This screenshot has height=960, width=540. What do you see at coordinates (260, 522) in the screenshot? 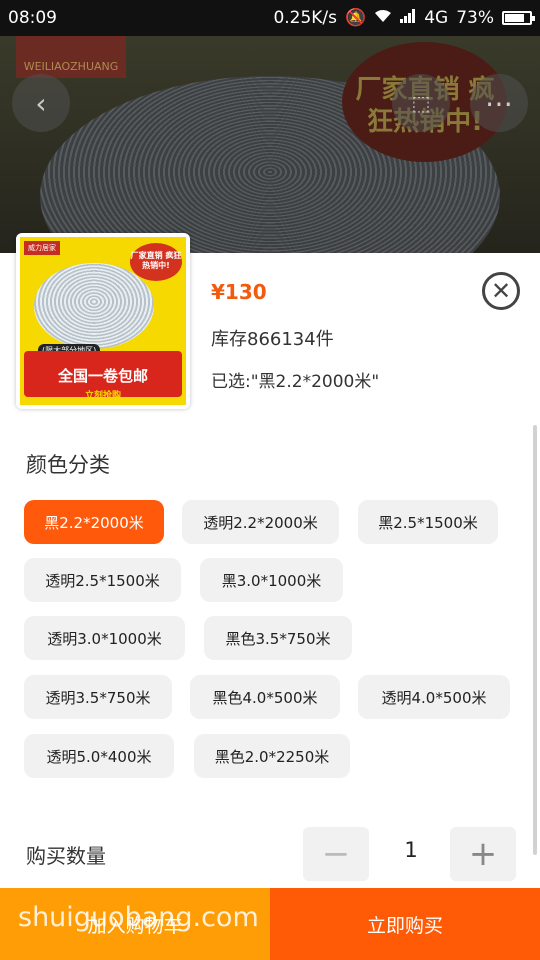
I see `option-chip: 透明2.2*2000米` at bounding box center [260, 522].